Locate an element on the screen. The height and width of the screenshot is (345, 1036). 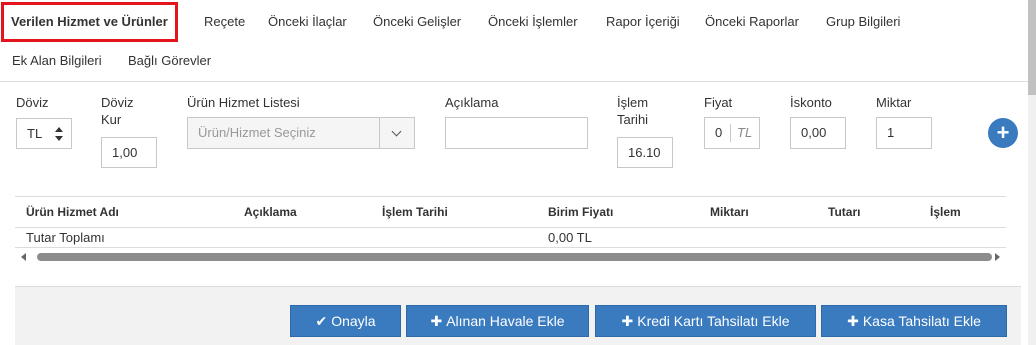
add-cash-payment-label: Kasa Tahsilatı Ekle is located at coordinates (921, 321).